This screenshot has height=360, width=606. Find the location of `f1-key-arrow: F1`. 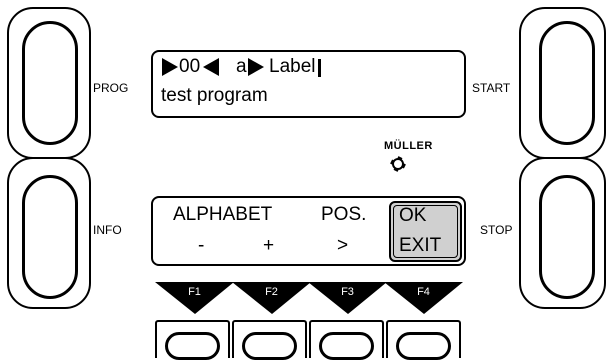

f1-key-arrow: F1 is located at coordinates (194, 298).